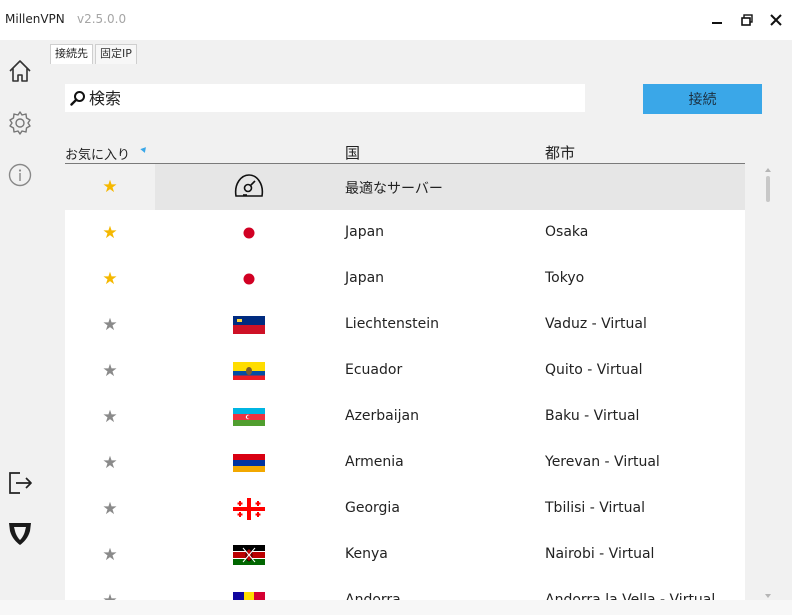  I want to click on tab-static-ip: 固定IP, so click(116, 54).